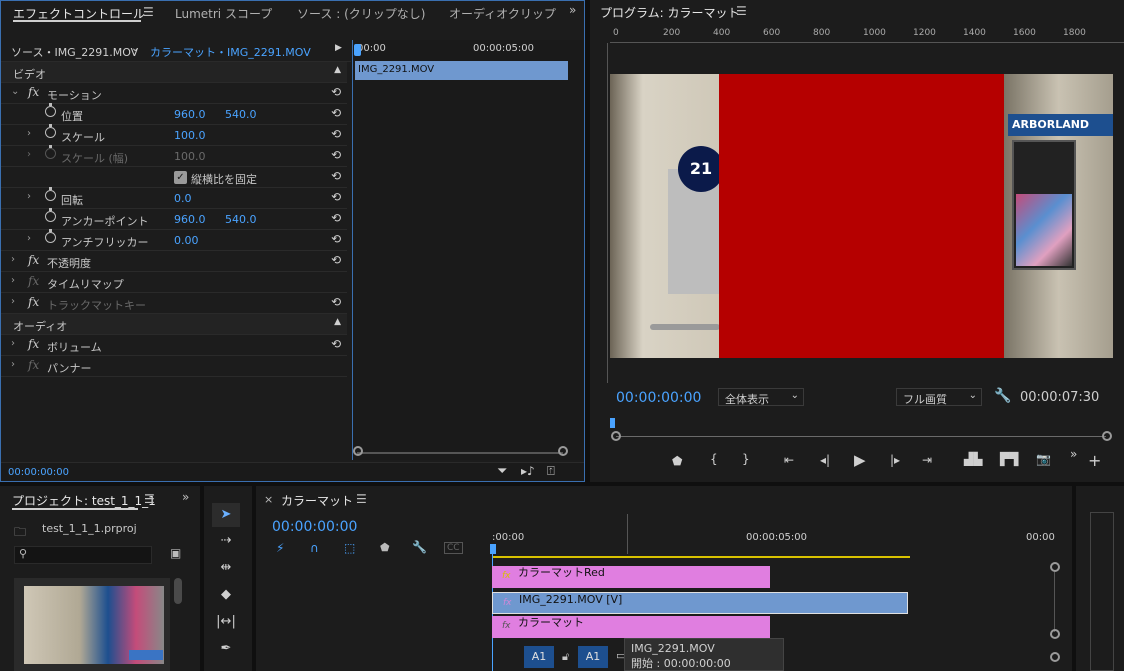 This screenshot has height=671, width=1124. What do you see at coordinates (226, 568) in the screenshot?
I see `ripple-edit-tool-icon: ⇹` at bounding box center [226, 568].